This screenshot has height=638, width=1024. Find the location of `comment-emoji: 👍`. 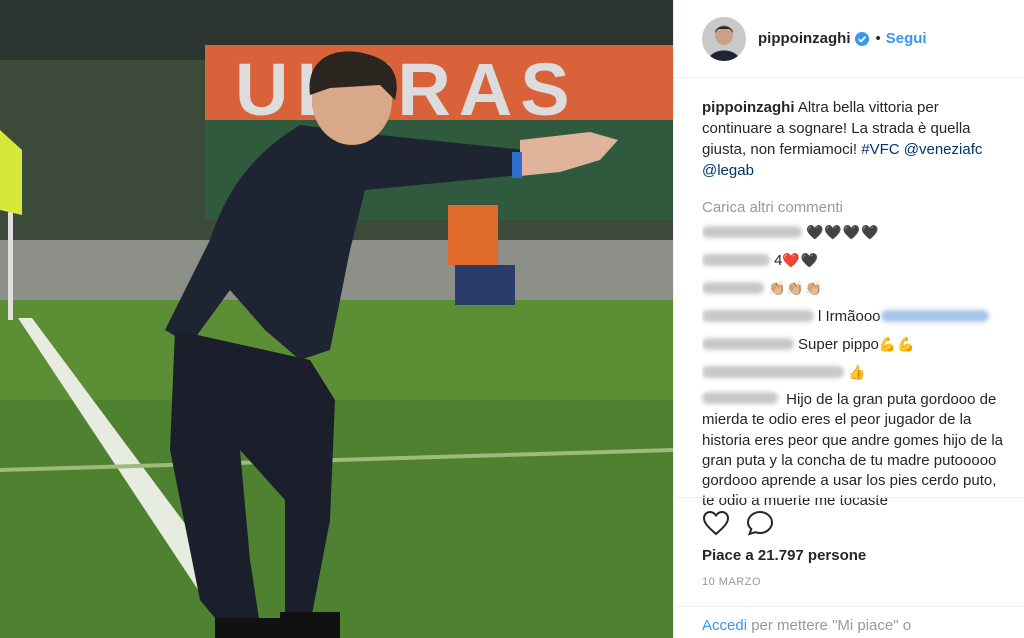

comment-emoji: 👍 is located at coordinates (857, 371).